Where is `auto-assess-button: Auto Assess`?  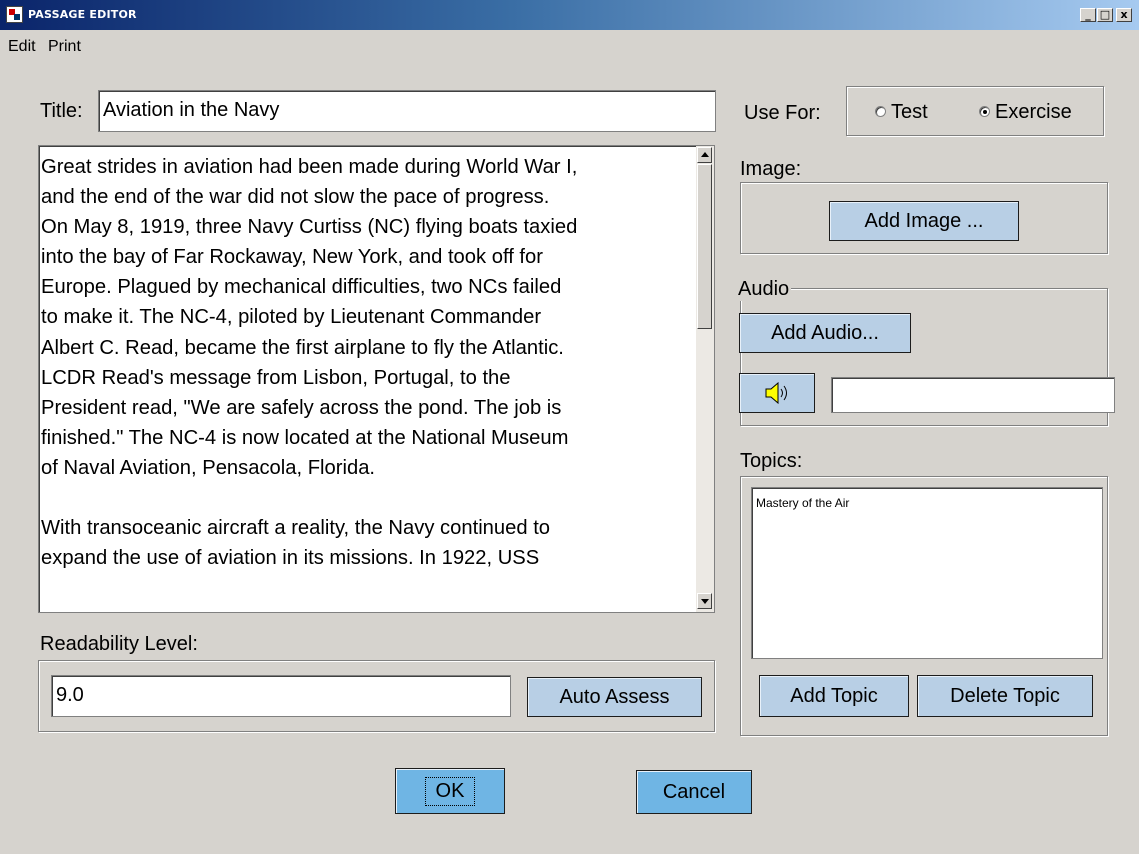
auto-assess-button: Auto Assess is located at coordinates (614, 697).